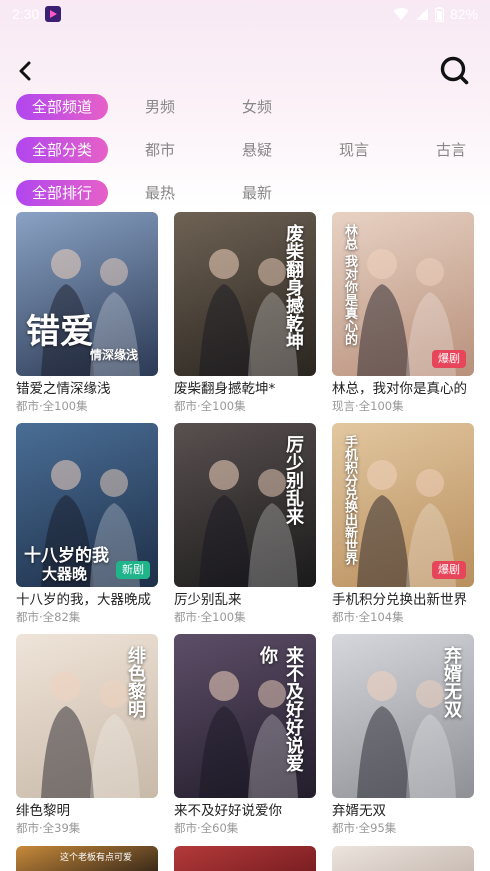 The width and height of the screenshot is (490, 871). Describe the element at coordinates (160, 150) in the screenshot. I see `chip-urban: 都市` at that location.